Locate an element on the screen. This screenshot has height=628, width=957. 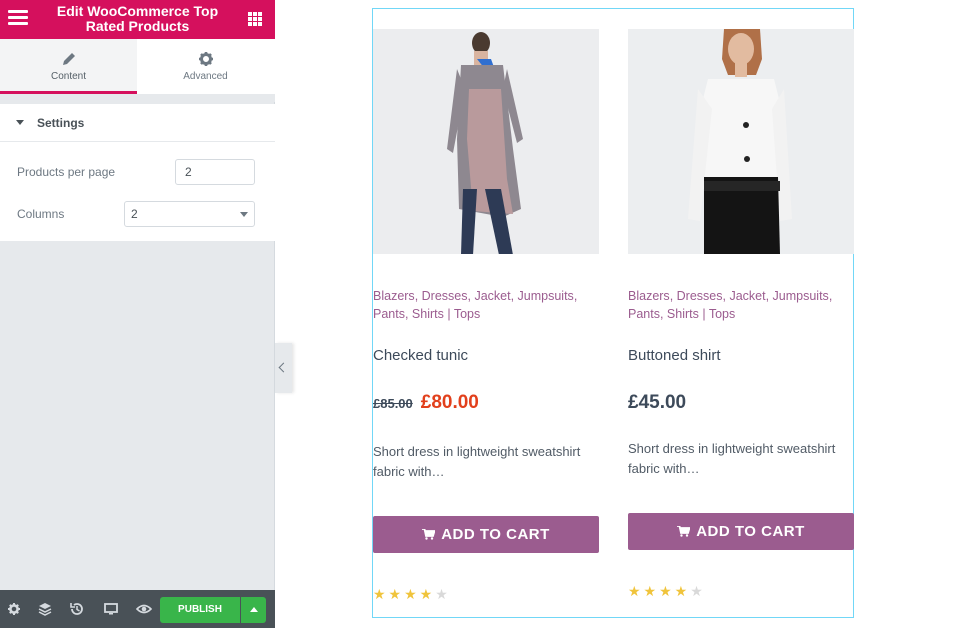
columns-select: 2 is located at coordinates (189, 214).